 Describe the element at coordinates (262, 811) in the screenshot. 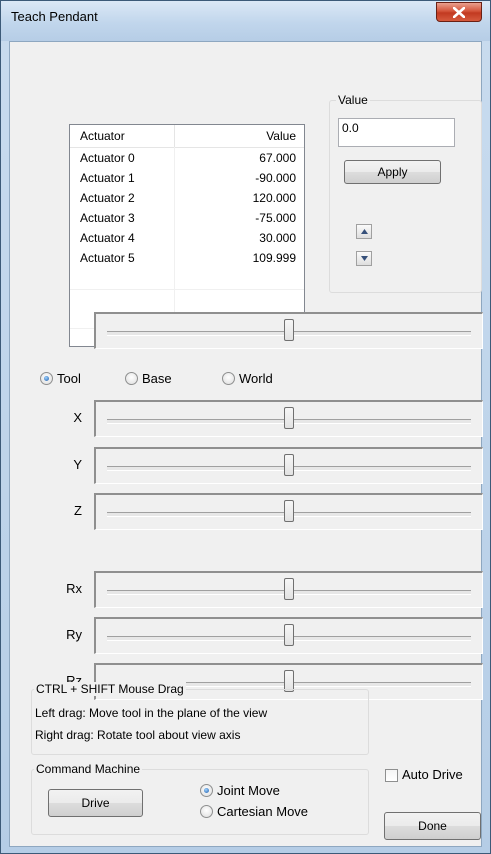

I see `radio-cartesian-move-label: Cartesian Move` at that location.